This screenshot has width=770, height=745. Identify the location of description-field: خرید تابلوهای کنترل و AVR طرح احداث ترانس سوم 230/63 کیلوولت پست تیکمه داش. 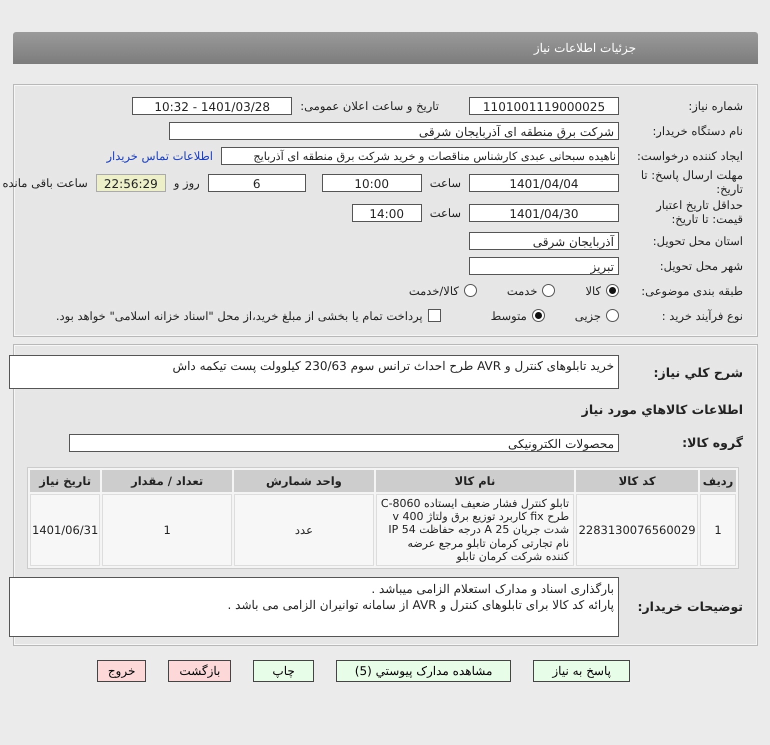
(314, 372).